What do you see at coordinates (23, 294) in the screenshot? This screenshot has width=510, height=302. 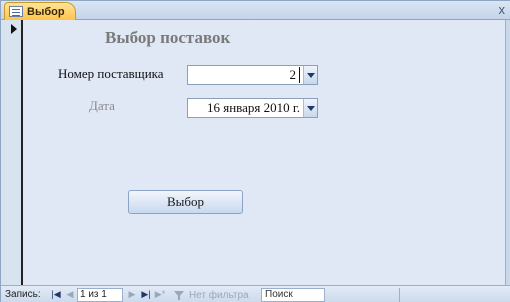 I see `record-label: Запись:` at bounding box center [23, 294].